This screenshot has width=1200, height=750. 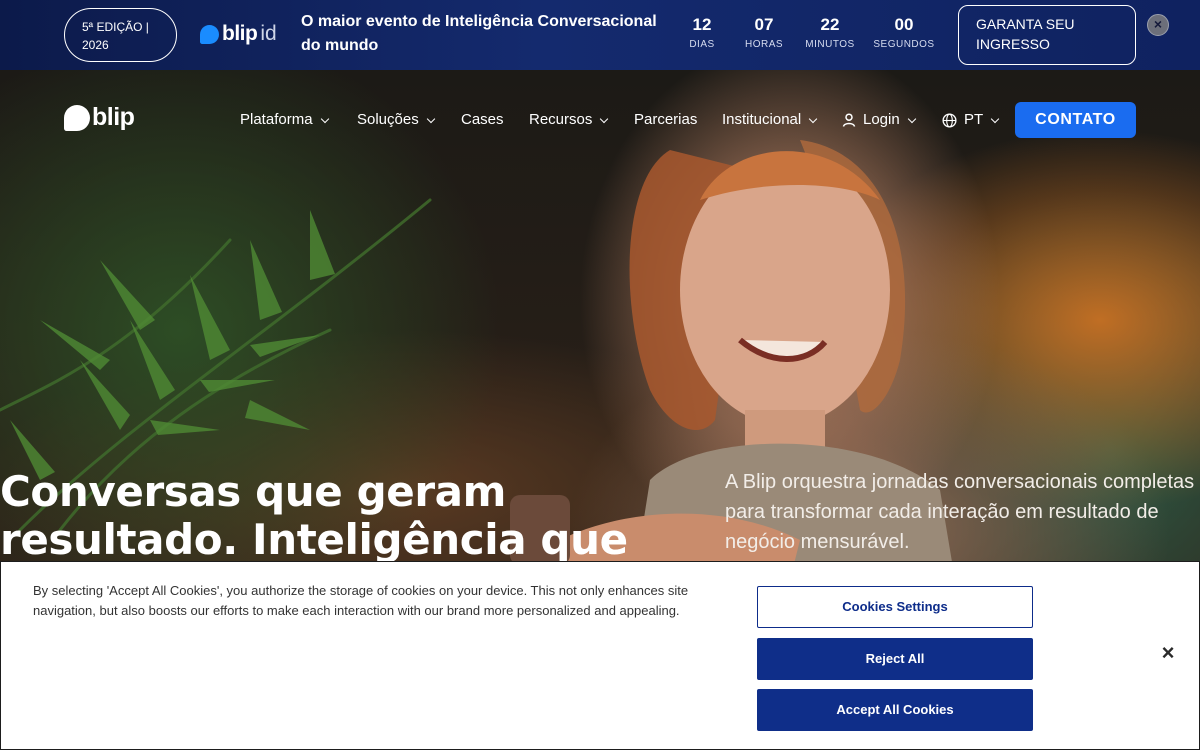 I want to click on nav-item-cases: Cases, so click(x=482, y=120).